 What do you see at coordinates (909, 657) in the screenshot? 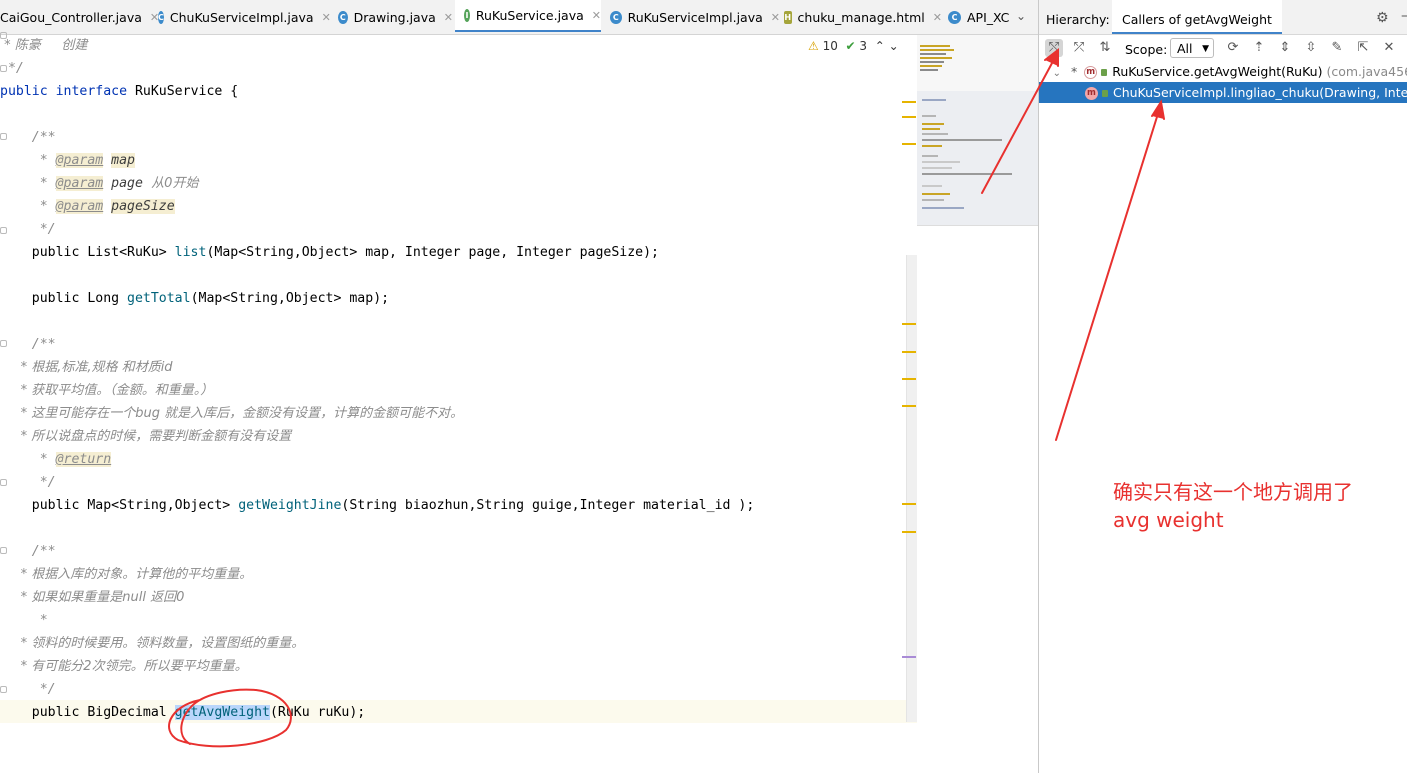
I see `gutter-usage-mark` at bounding box center [909, 657].